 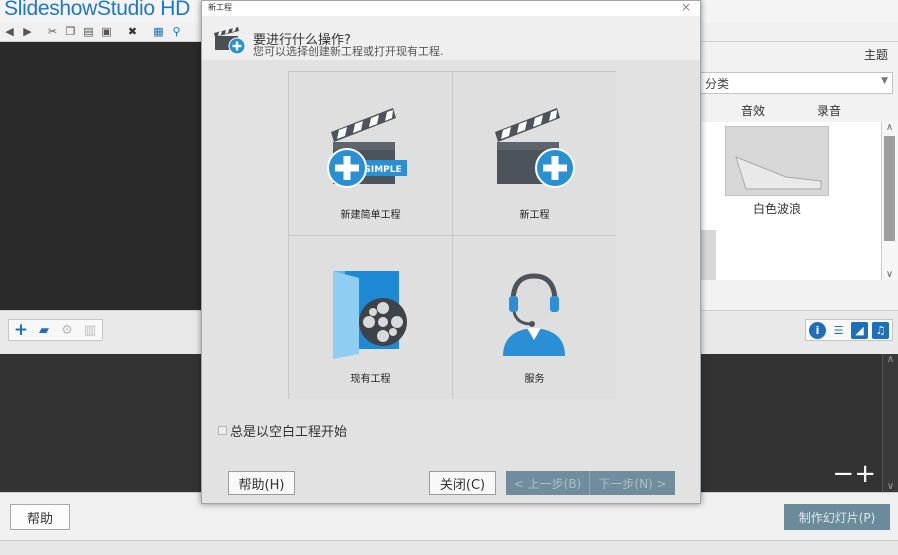 What do you see at coordinates (534, 314) in the screenshot?
I see `support-agent-icon` at bounding box center [534, 314].